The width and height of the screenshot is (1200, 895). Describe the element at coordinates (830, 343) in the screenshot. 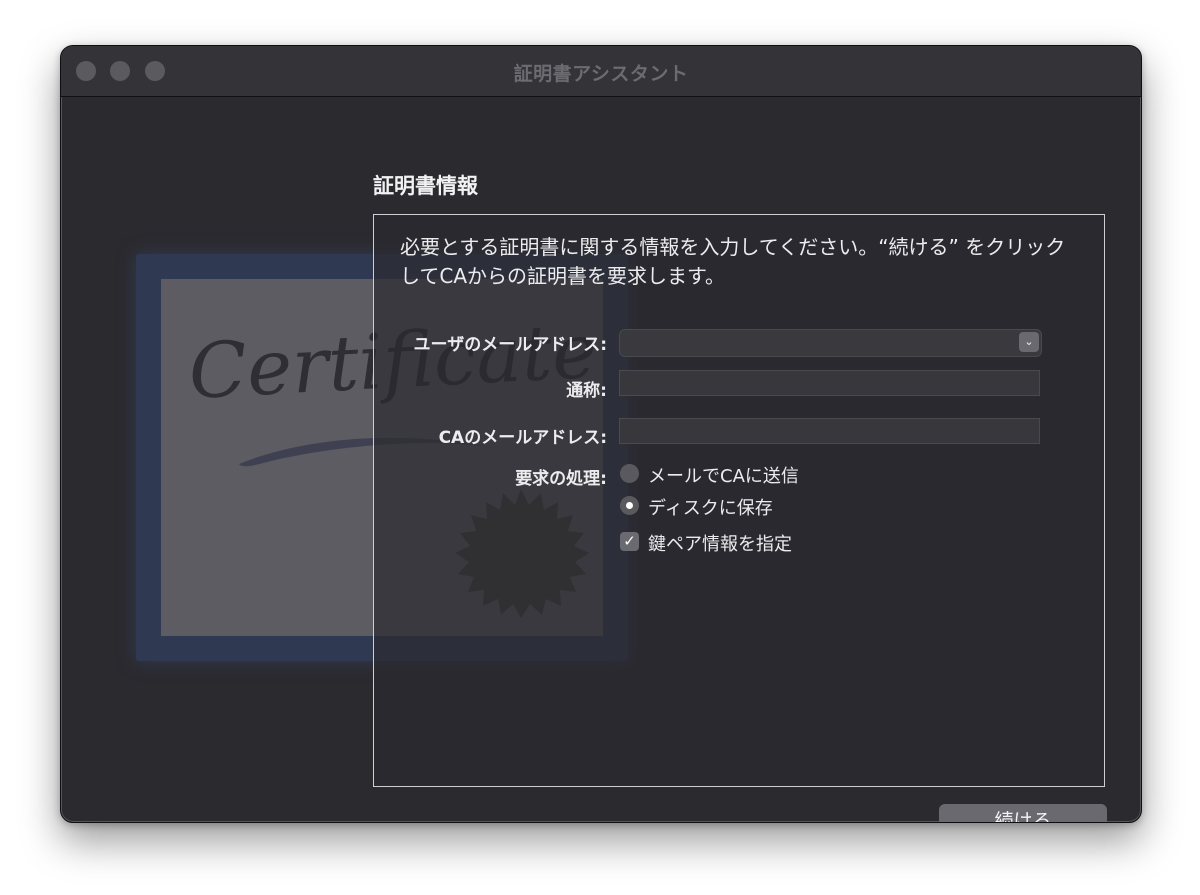

I see `email-combo-box: ⌄` at that location.